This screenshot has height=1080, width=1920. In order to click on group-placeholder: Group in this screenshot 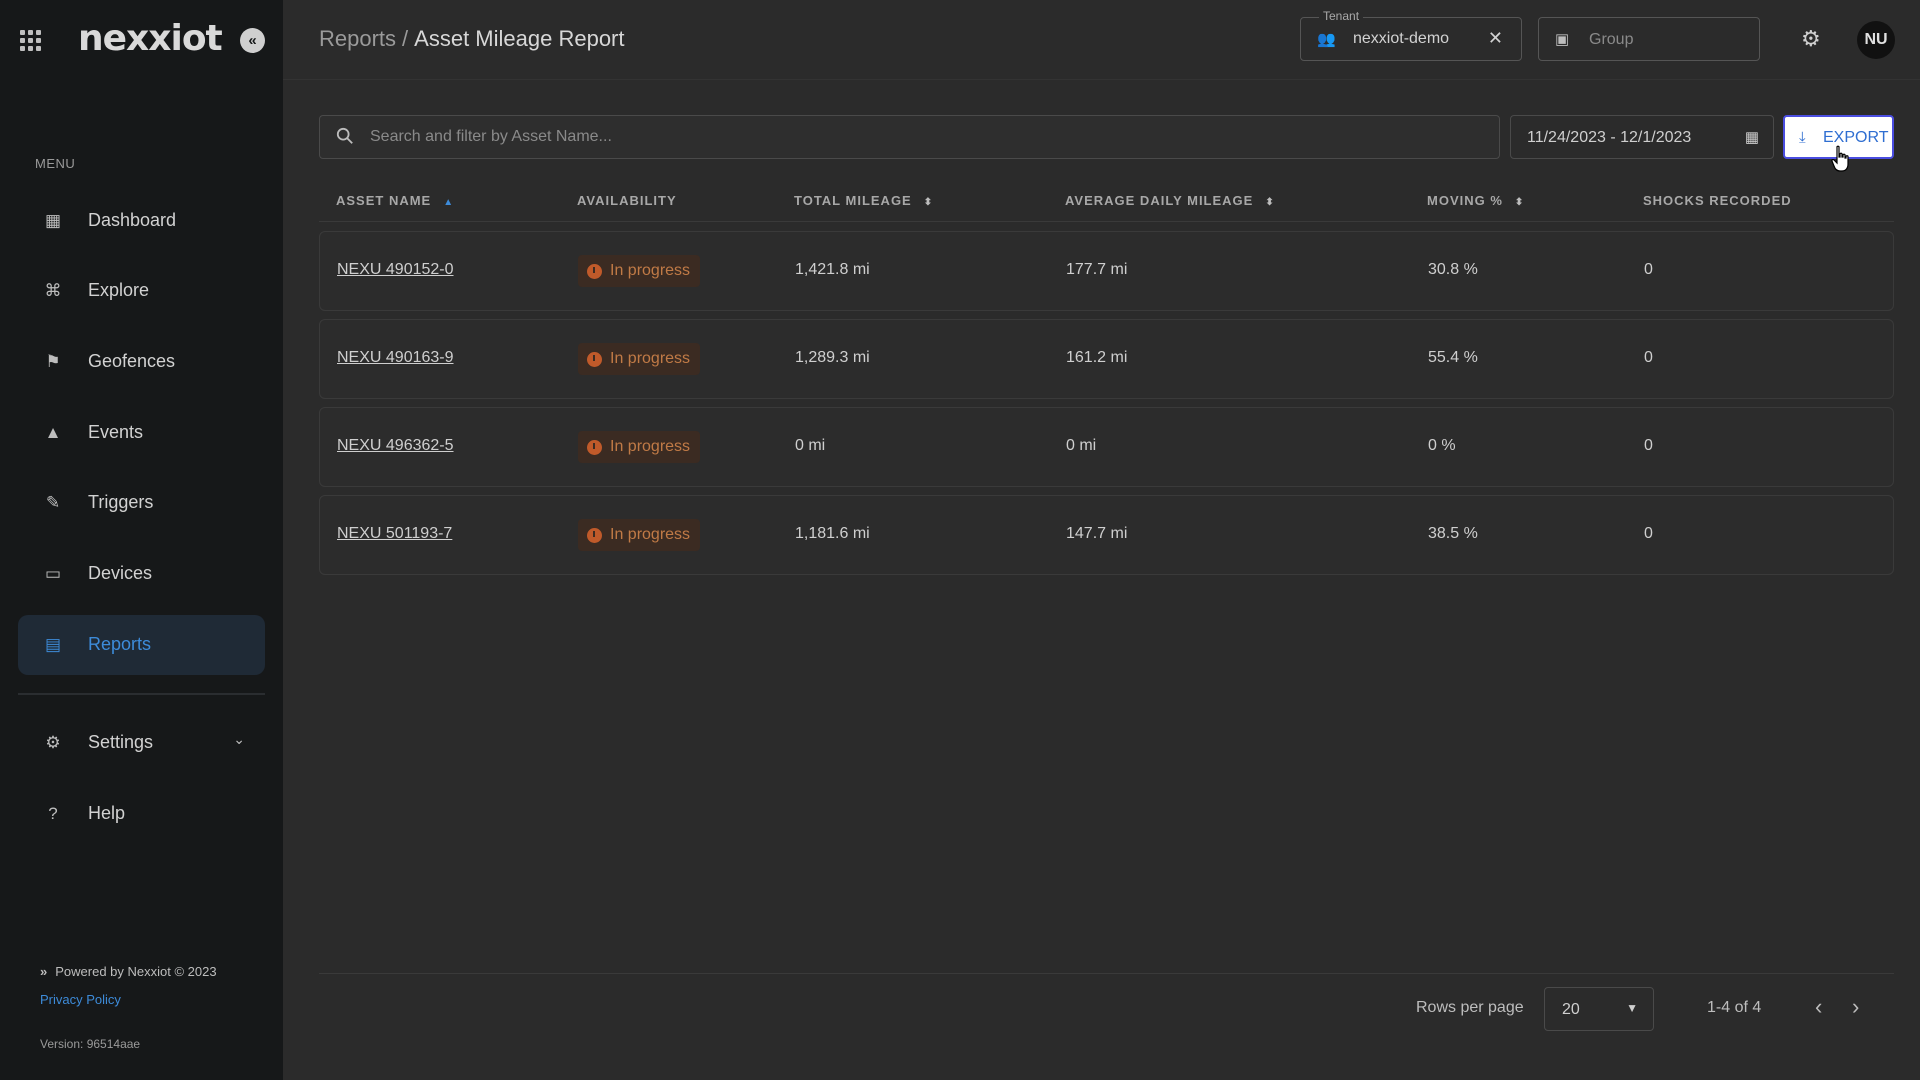, I will do `click(1611, 39)`.